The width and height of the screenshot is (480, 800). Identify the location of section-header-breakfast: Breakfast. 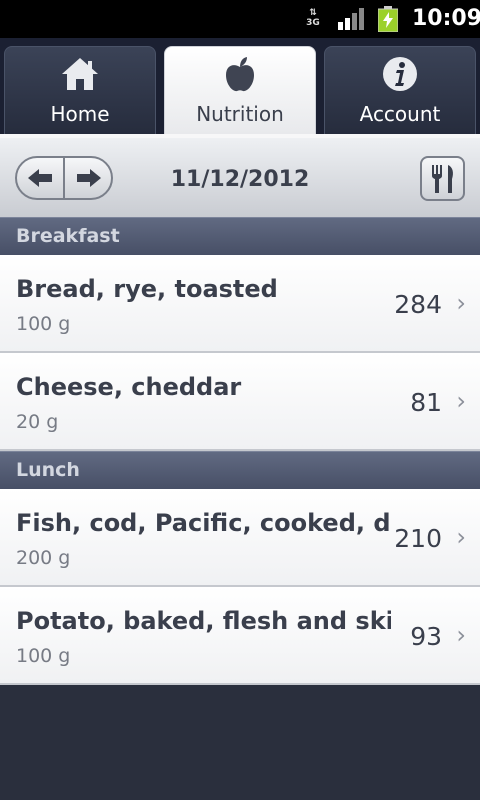
(240, 236).